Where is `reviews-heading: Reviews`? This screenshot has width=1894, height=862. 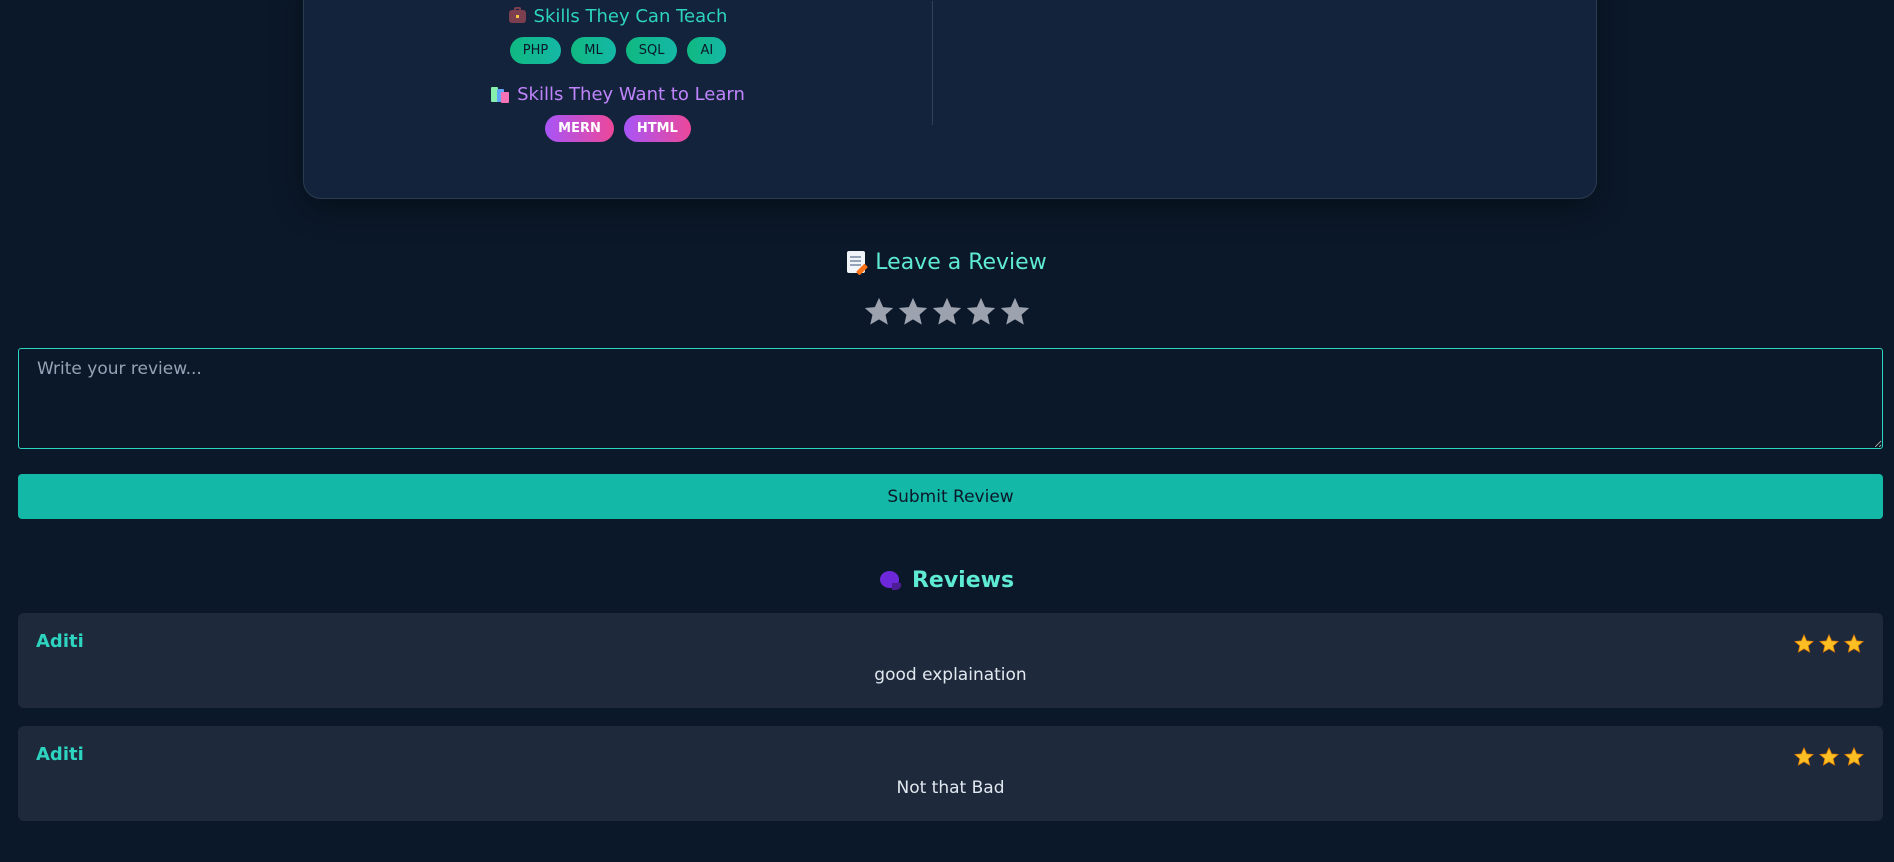 reviews-heading: Reviews is located at coordinates (947, 580).